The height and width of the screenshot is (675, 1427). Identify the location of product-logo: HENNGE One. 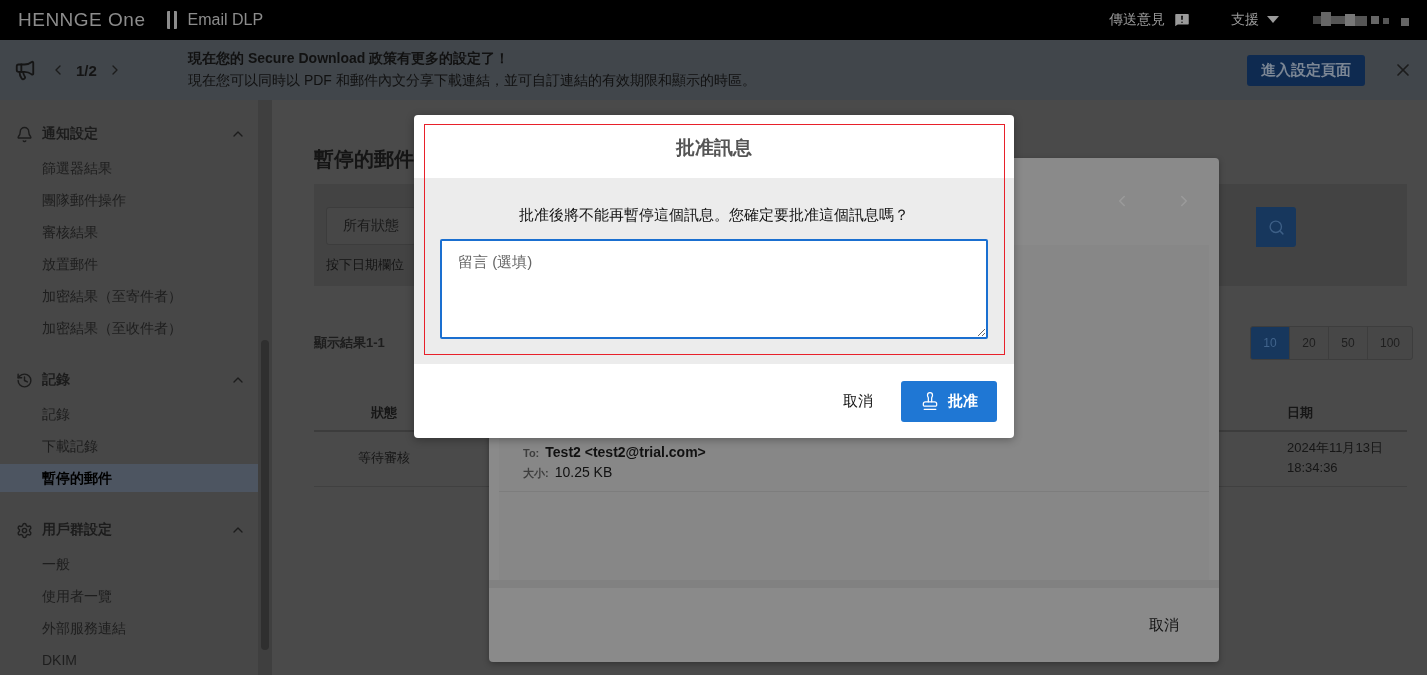
(82, 20).